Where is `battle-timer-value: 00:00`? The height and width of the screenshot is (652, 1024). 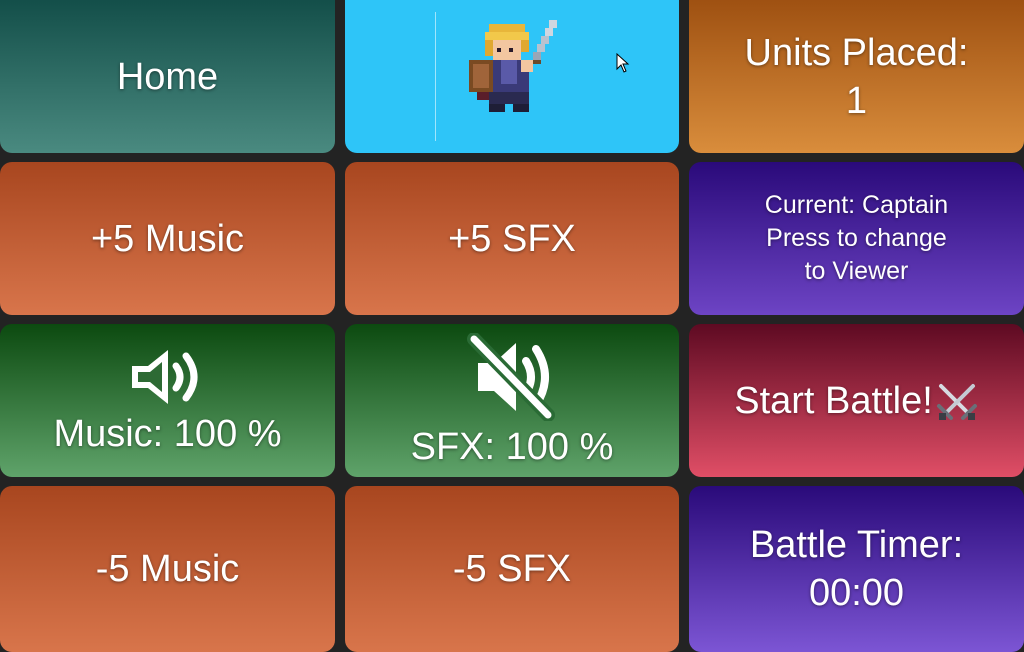 battle-timer-value: 00:00 is located at coordinates (856, 593).